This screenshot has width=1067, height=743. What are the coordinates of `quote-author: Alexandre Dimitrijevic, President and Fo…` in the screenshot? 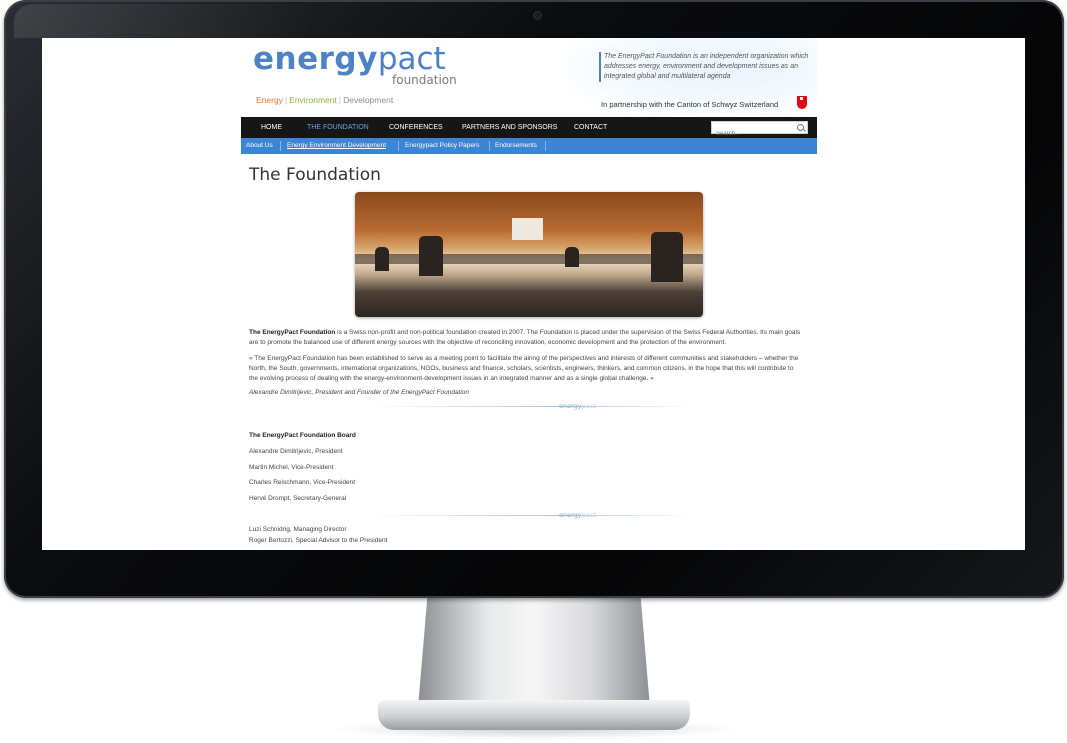 It's located at (359, 392).